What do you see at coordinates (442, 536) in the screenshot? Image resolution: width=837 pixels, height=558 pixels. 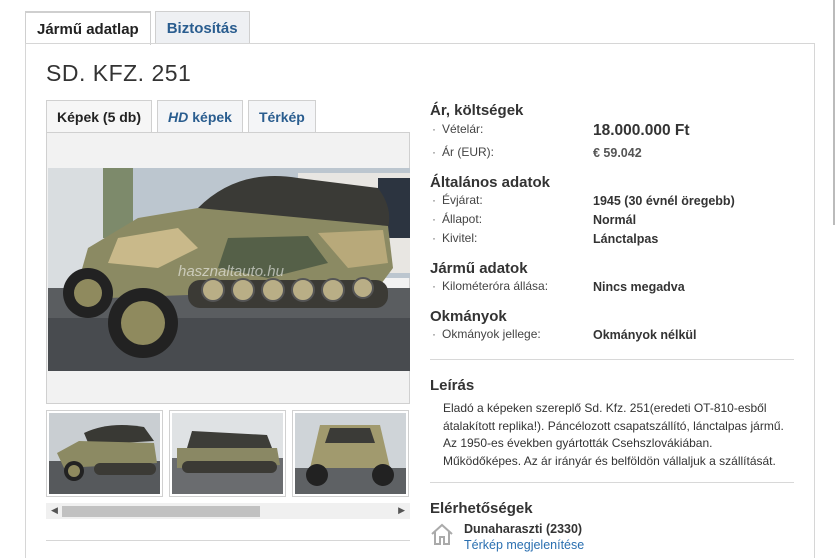 I see `home-icon` at bounding box center [442, 536].